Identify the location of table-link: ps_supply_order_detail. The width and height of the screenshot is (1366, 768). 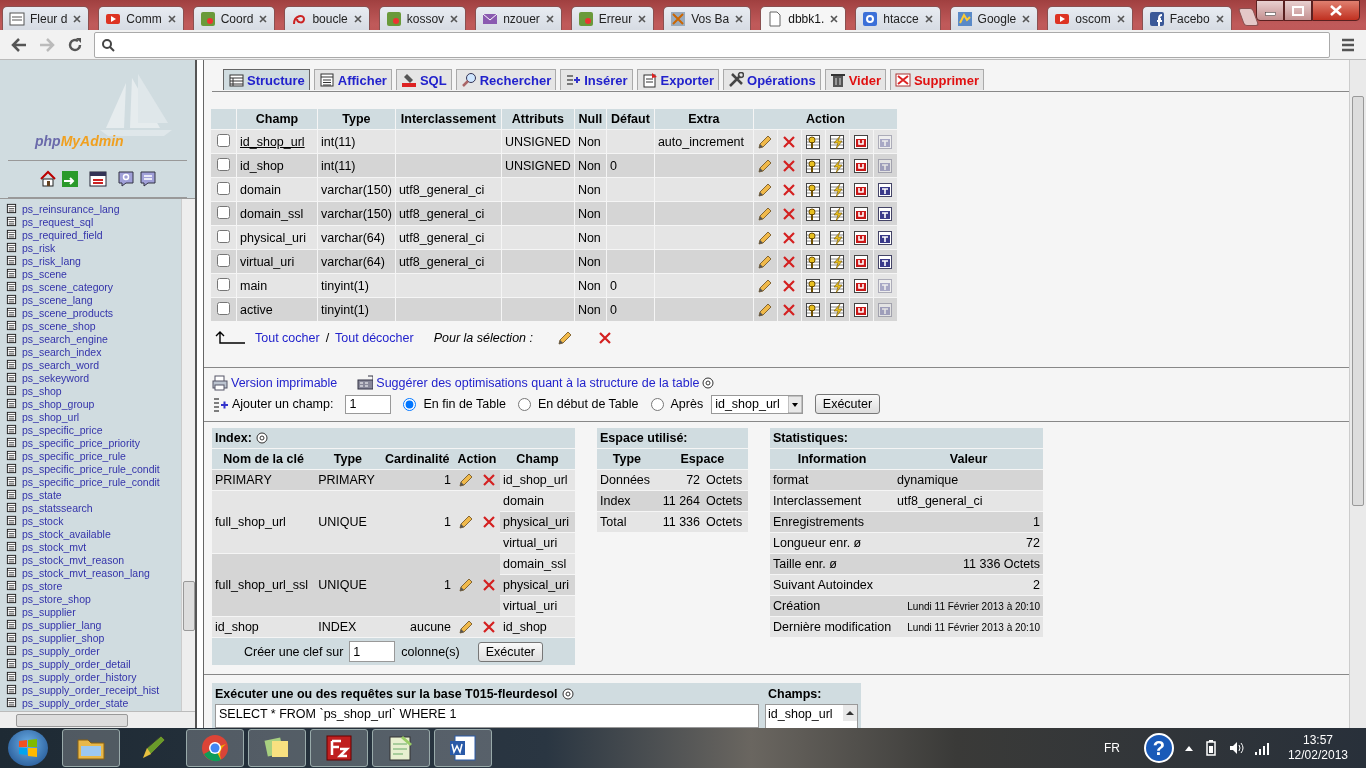
(76, 663).